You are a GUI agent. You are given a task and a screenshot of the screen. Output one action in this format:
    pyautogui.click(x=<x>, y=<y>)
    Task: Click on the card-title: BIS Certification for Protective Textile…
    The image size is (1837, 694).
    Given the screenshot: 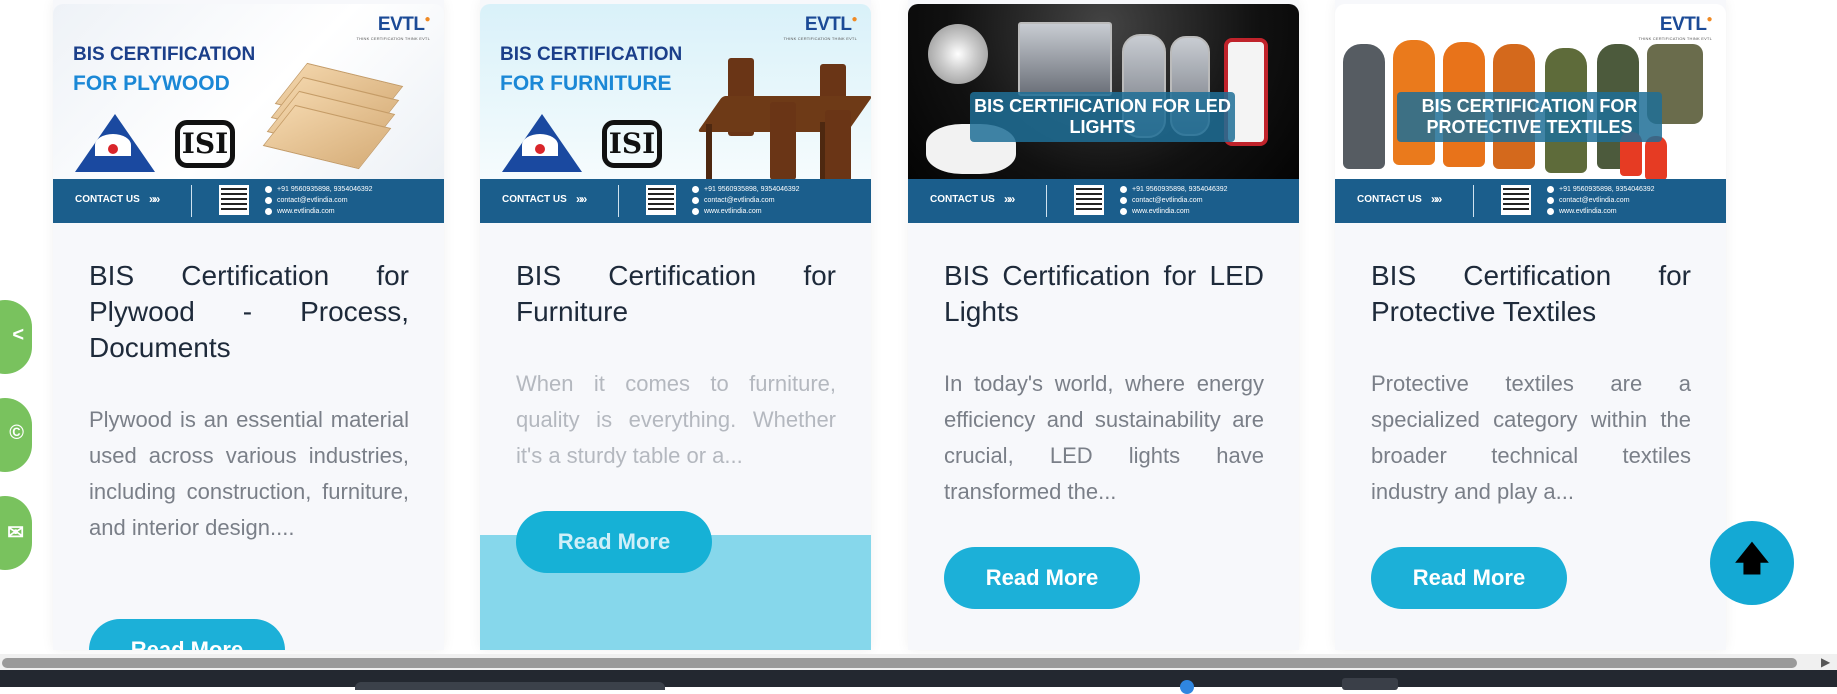 What is the action you would take?
    pyautogui.click(x=1531, y=294)
    